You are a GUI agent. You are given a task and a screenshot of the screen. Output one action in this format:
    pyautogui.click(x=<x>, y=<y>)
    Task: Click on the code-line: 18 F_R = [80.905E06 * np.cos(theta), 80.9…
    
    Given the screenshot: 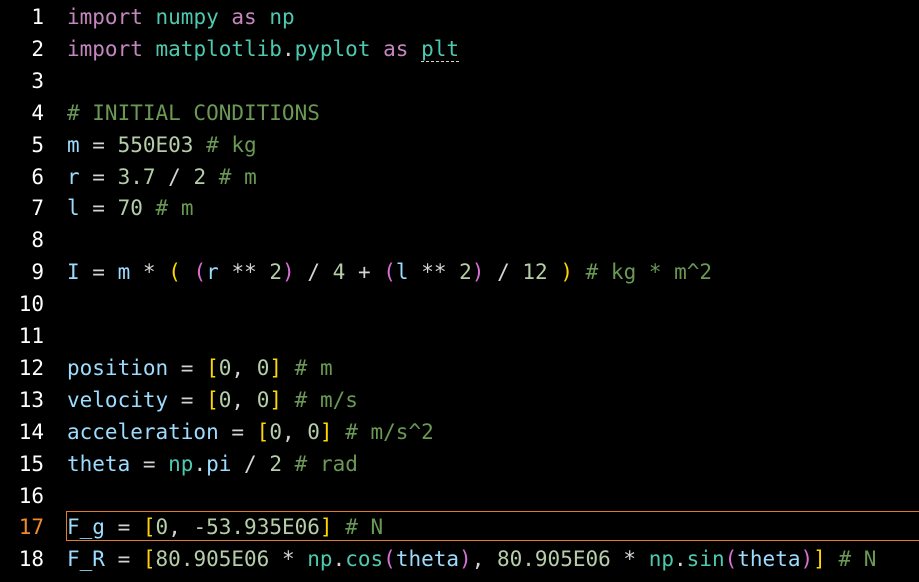 What is the action you would take?
    pyautogui.click(x=459, y=559)
    